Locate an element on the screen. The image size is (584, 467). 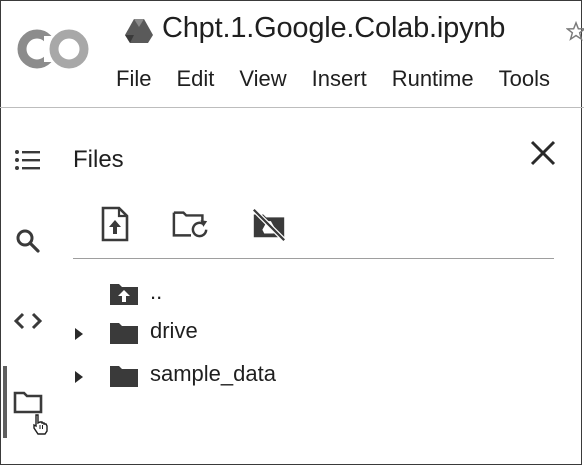
upload-file-icon is located at coordinates (115, 224).